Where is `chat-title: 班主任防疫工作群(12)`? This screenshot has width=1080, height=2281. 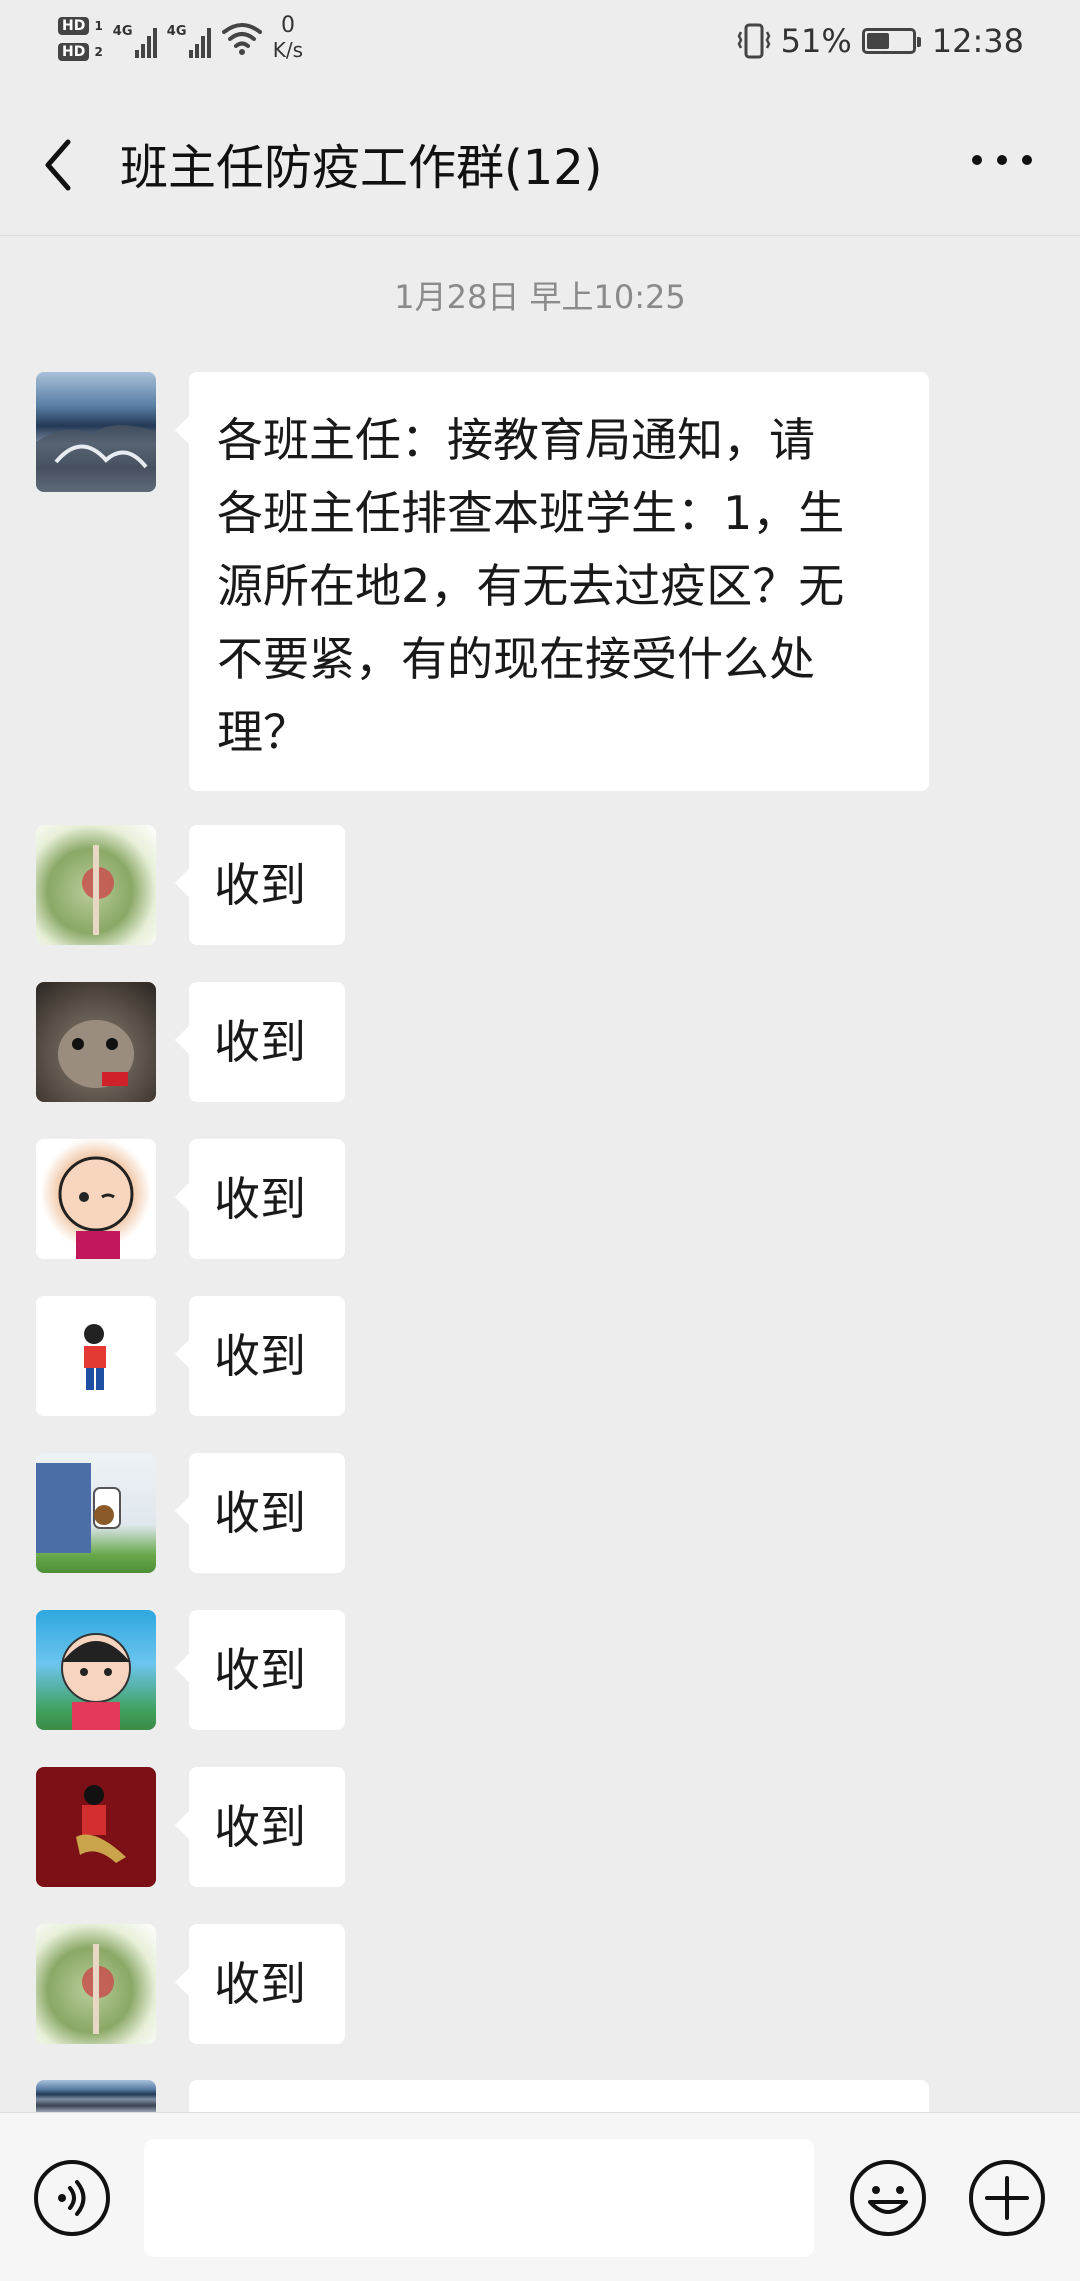 chat-title: 班主任防疫工作群(12) is located at coordinates (361, 168).